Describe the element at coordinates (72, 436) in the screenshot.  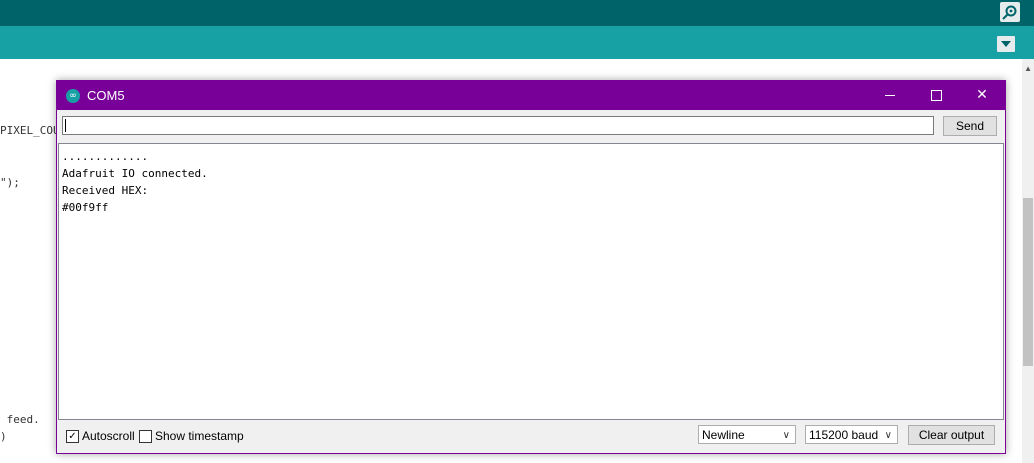
I see `autoscroll-checkbox: ✓` at that location.